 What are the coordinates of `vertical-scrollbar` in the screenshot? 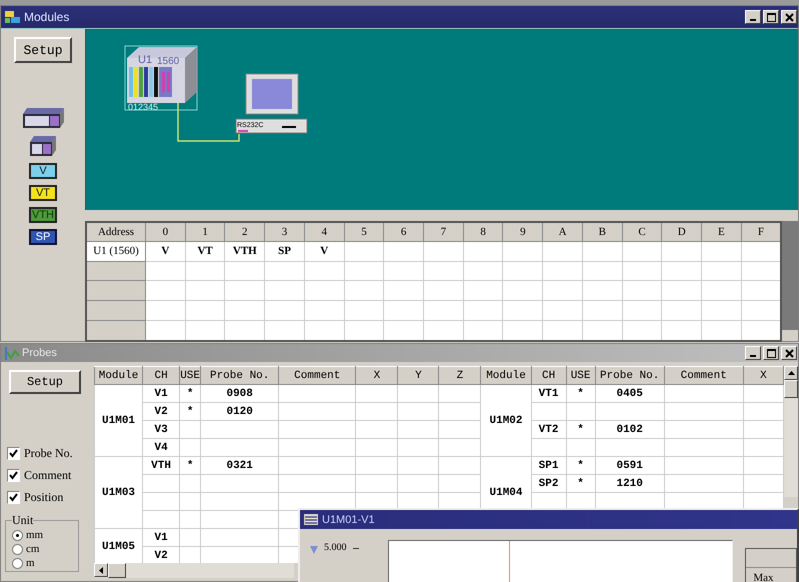 It's located at (791, 431).